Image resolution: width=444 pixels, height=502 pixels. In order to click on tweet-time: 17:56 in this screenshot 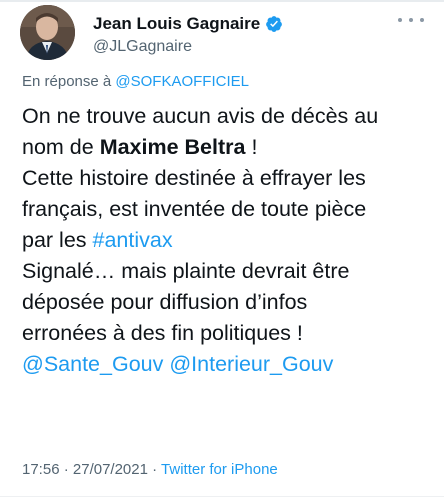, I will do `click(41, 469)`.